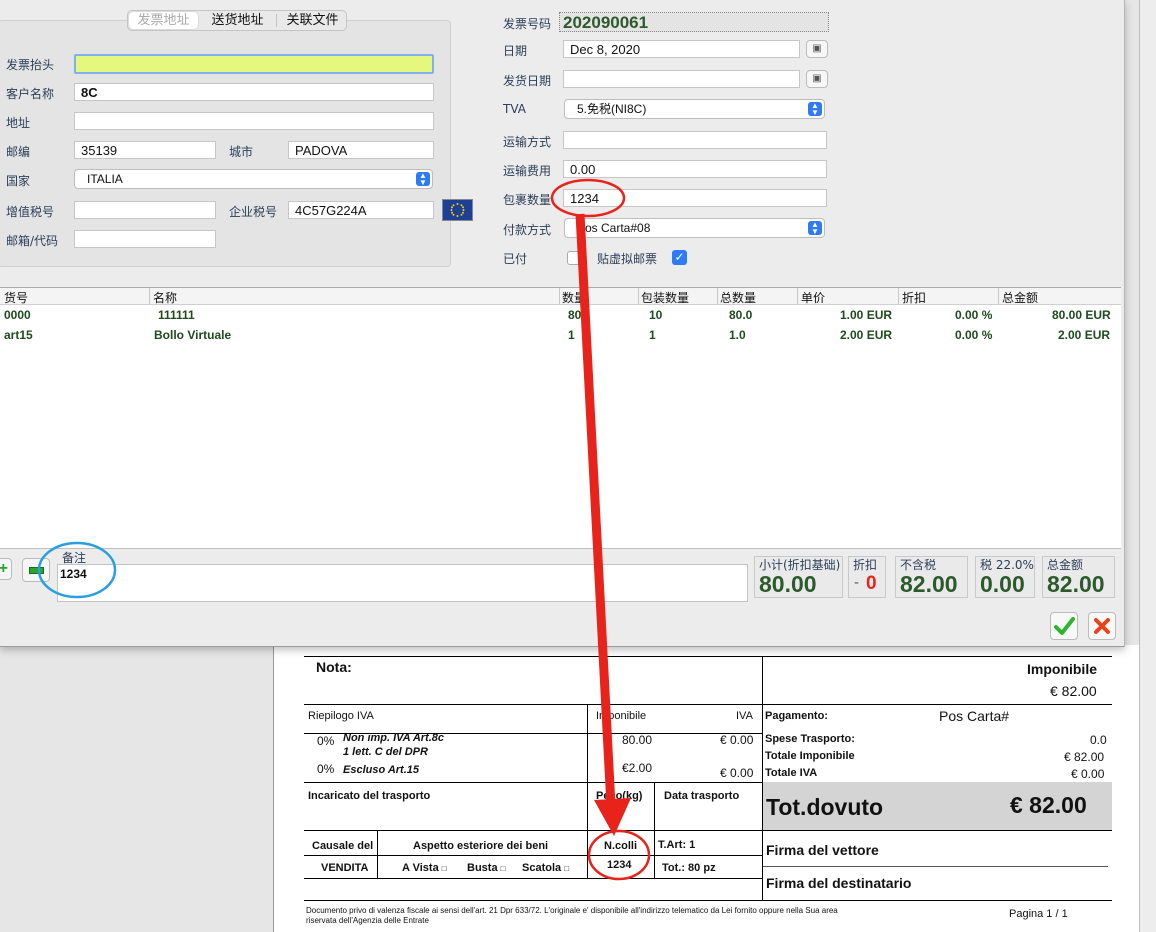 This screenshot has height=932, width=1156. Describe the element at coordinates (424, 868) in the screenshot. I see `aspetto-a-vista: A Vista □` at that location.